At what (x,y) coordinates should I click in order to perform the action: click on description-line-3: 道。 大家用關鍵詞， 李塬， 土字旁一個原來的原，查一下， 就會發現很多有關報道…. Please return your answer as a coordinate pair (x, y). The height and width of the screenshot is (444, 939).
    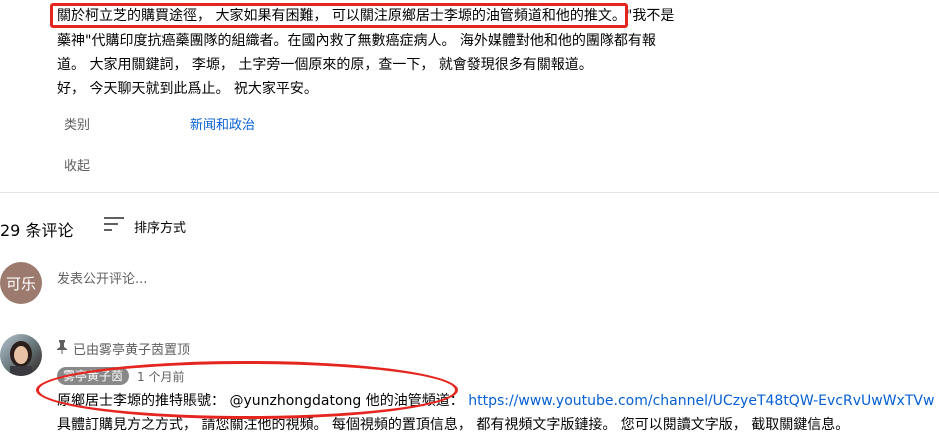
    Looking at the image, I should click on (325, 65).